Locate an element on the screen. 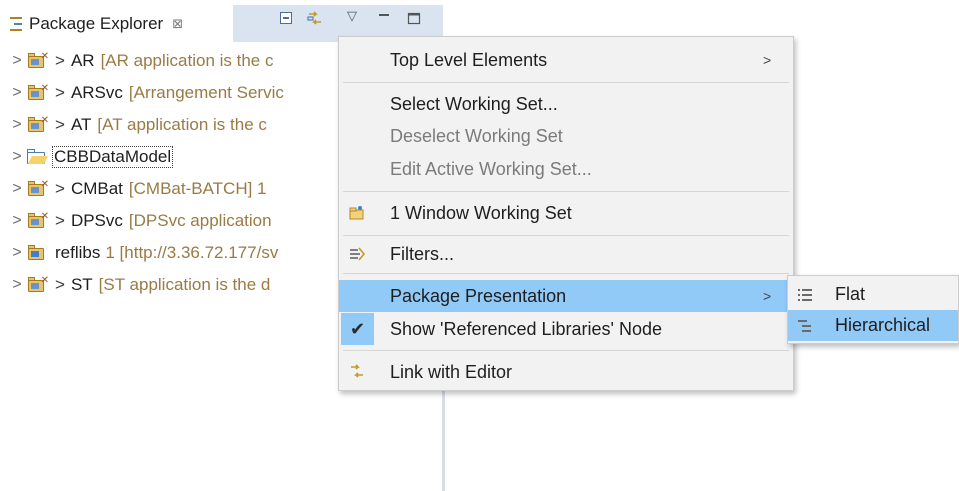 The height and width of the screenshot is (491, 959). close-icon: ⊠ is located at coordinates (177, 24).